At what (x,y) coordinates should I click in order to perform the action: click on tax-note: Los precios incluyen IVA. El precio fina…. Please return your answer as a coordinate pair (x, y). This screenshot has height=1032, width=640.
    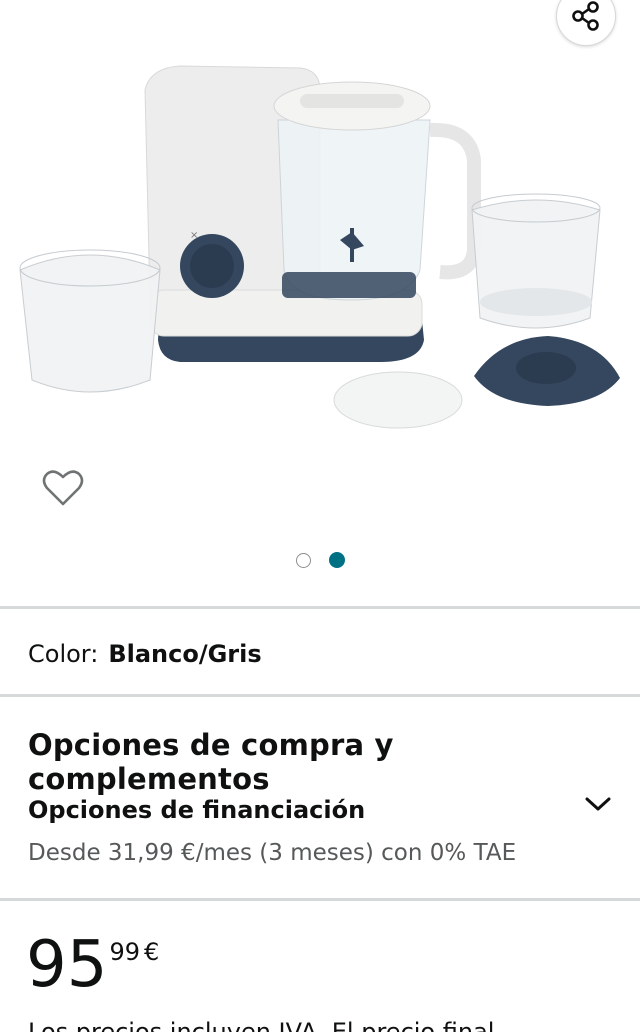
    Looking at the image, I should click on (261, 1025).